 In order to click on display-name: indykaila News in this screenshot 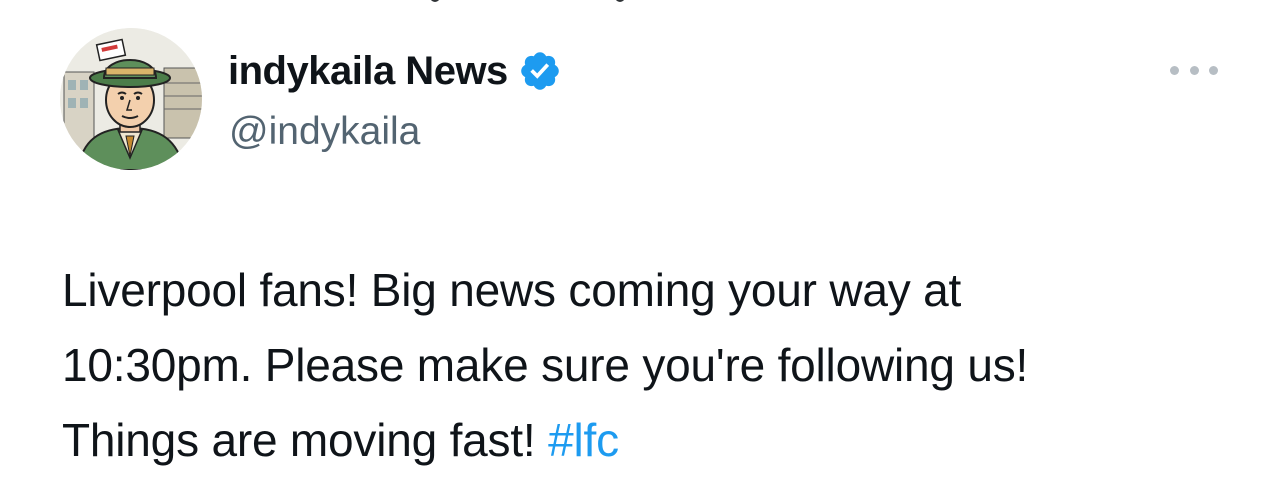, I will do `click(368, 71)`.